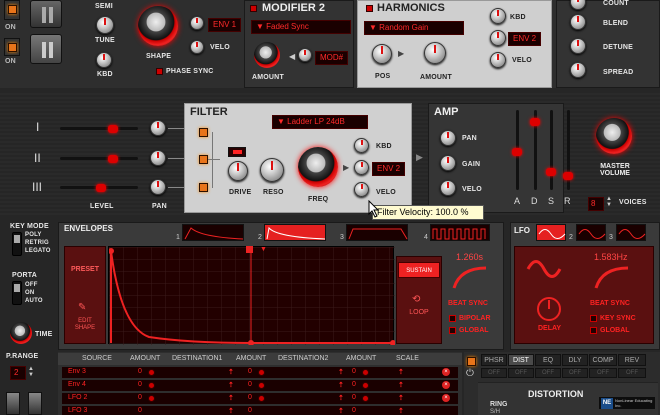 The height and width of the screenshot is (415, 660). Describe the element at coordinates (260, 410) in the screenshot. I see `matrix-row: LFO 3 0 ⇡ 0 ⇡ 0 ⇡` at that location.